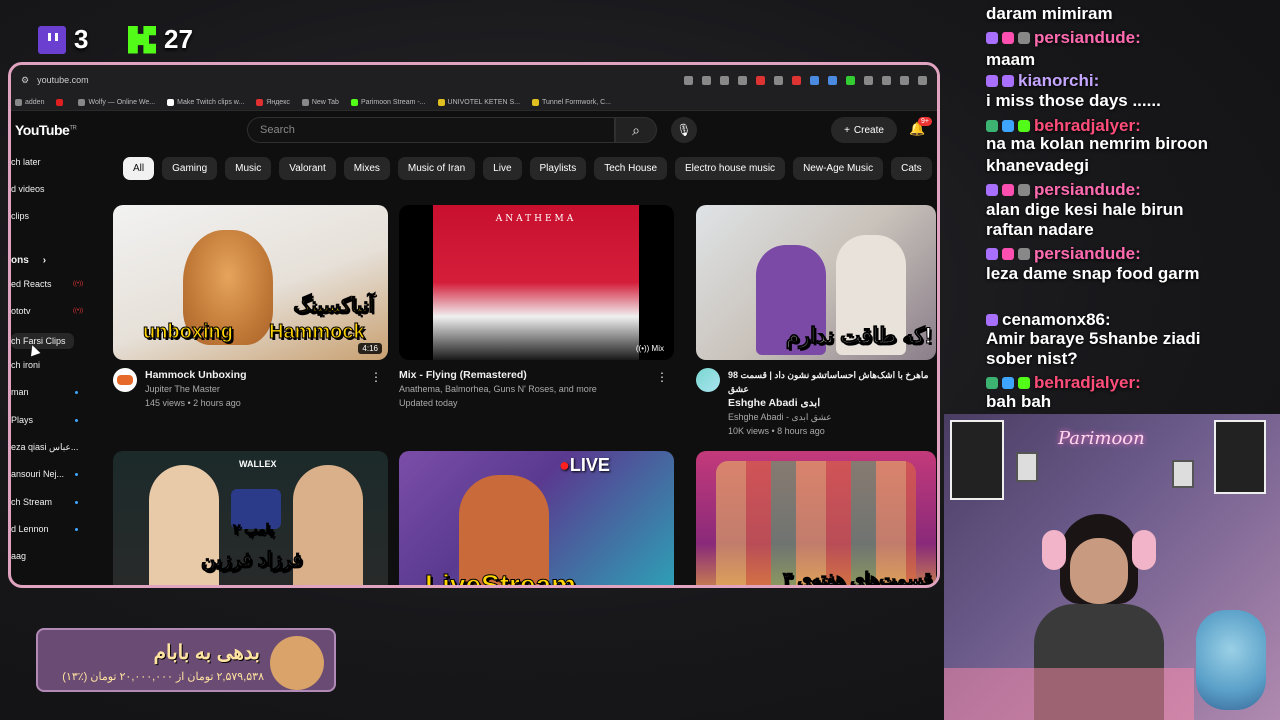  What do you see at coordinates (366, 168) in the screenshot?
I see `chip-mixes: Mixes` at bounding box center [366, 168].